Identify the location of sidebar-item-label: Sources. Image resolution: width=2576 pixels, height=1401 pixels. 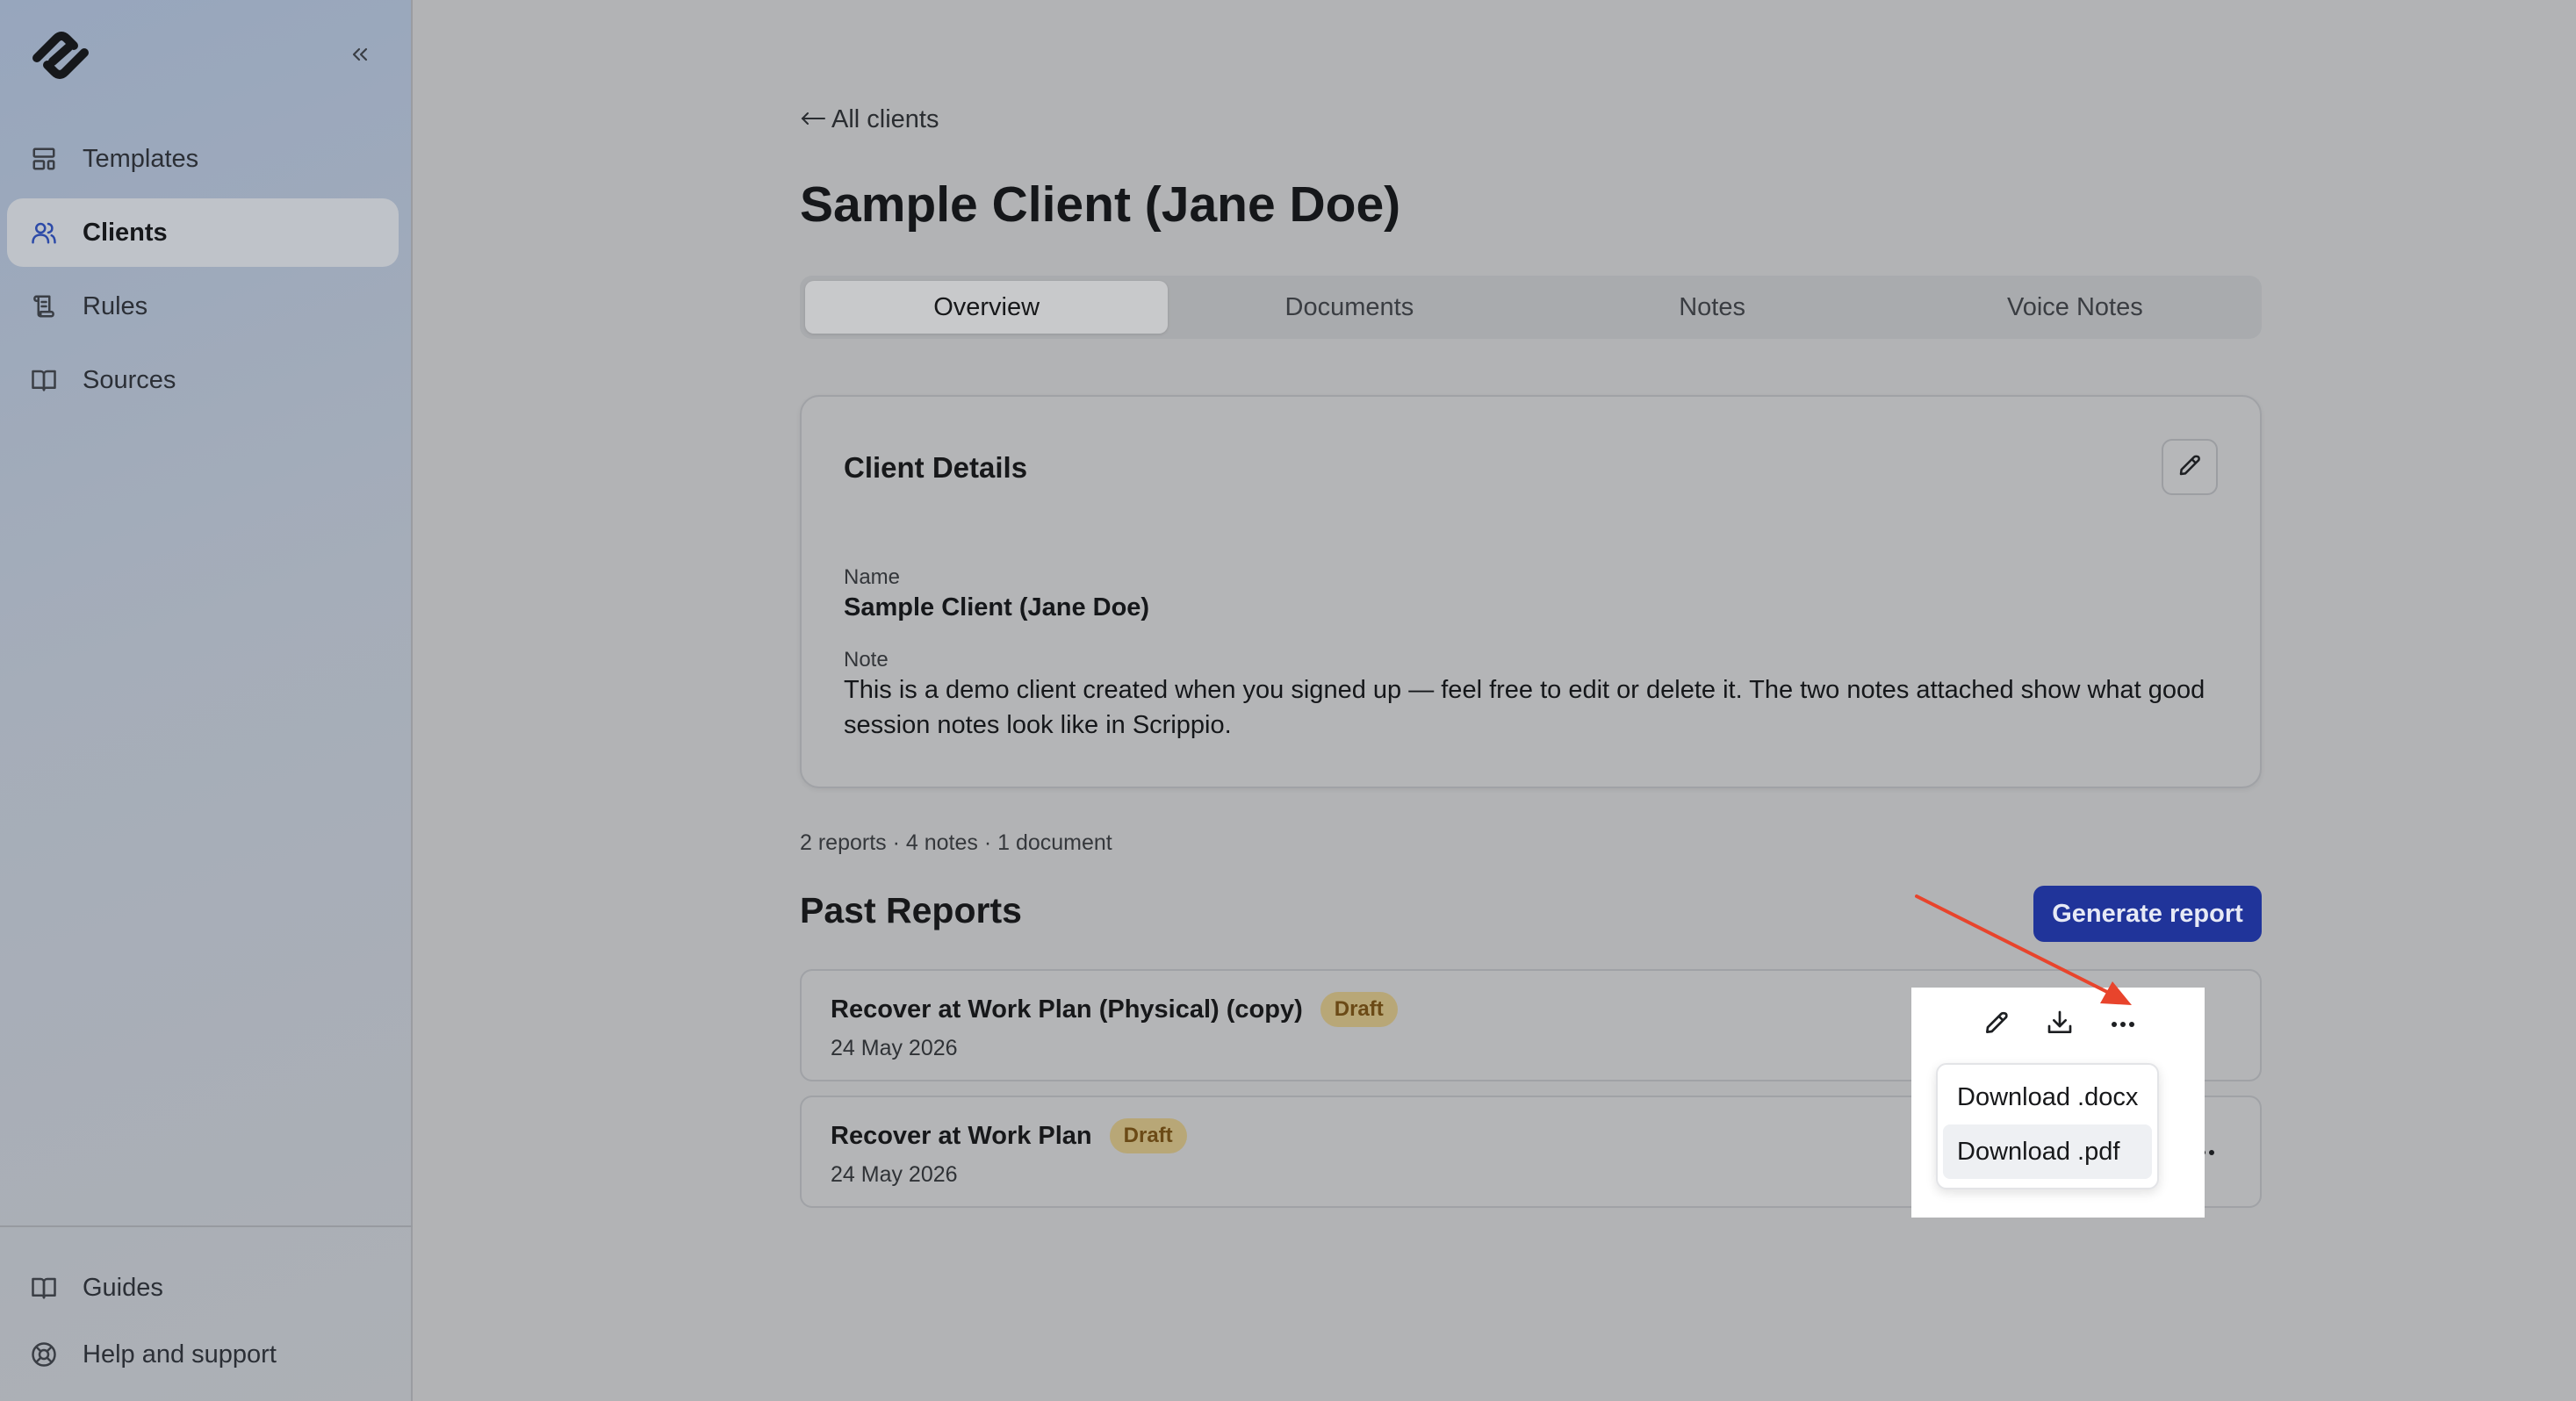
(129, 379).